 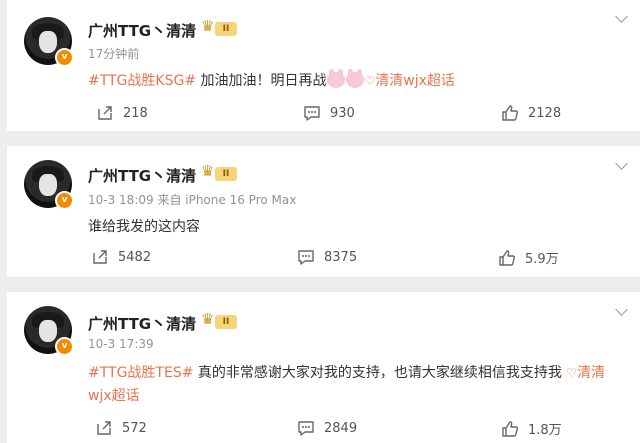 I want to click on like-count: 1.8万, so click(x=545, y=430).